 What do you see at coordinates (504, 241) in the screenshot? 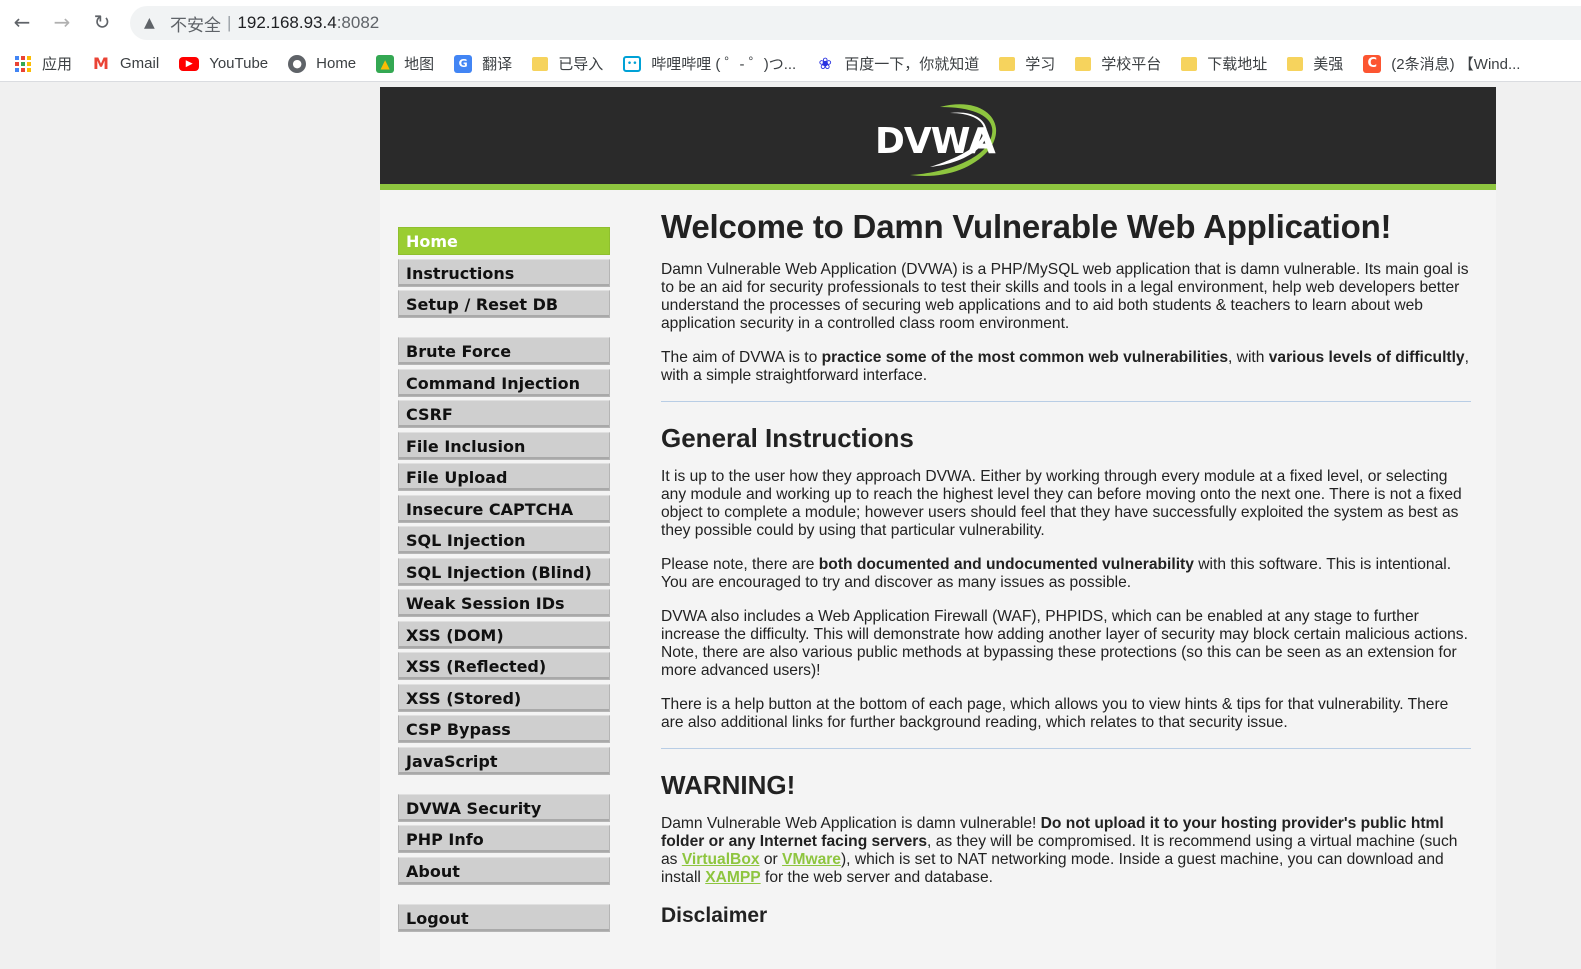
I see `menu-item-home: Home` at bounding box center [504, 241].